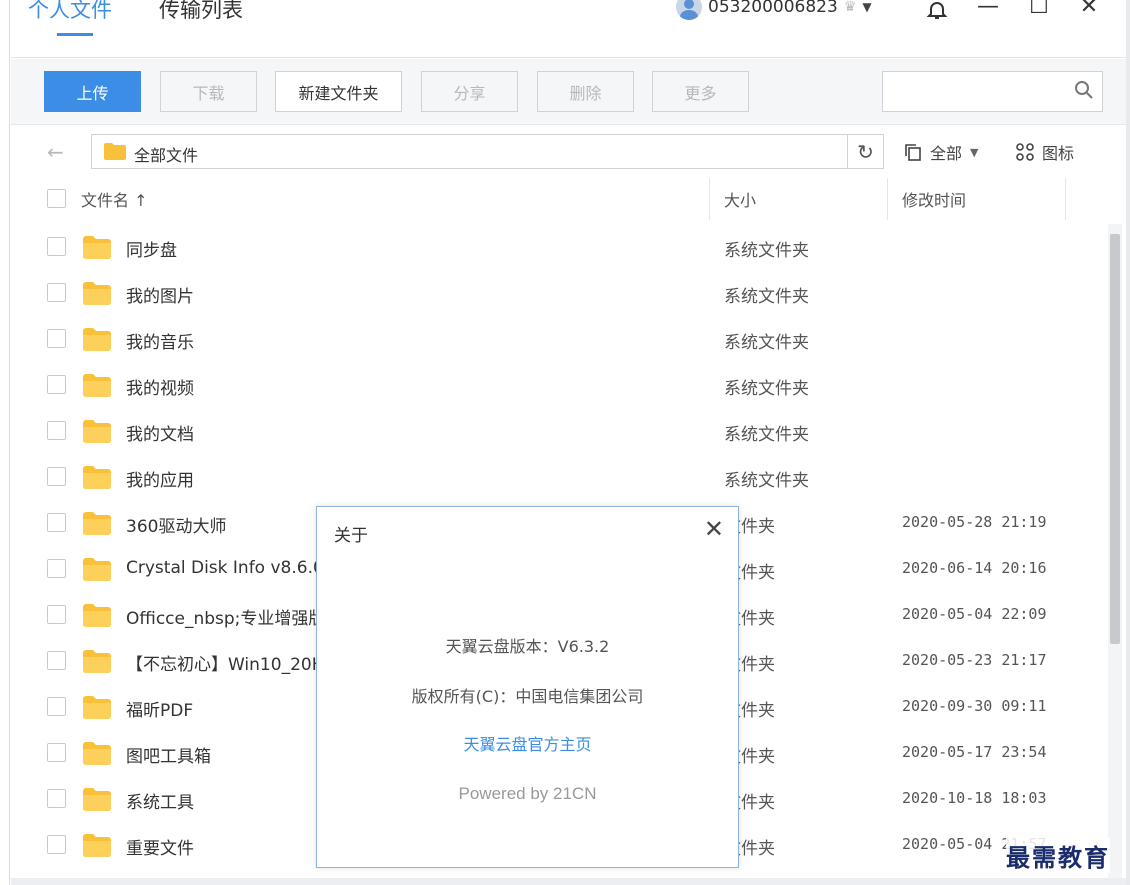  What do you see at coordinates (913, 152) in the screenshot?
I see `copy-icon` at bounding box center [913, 152].